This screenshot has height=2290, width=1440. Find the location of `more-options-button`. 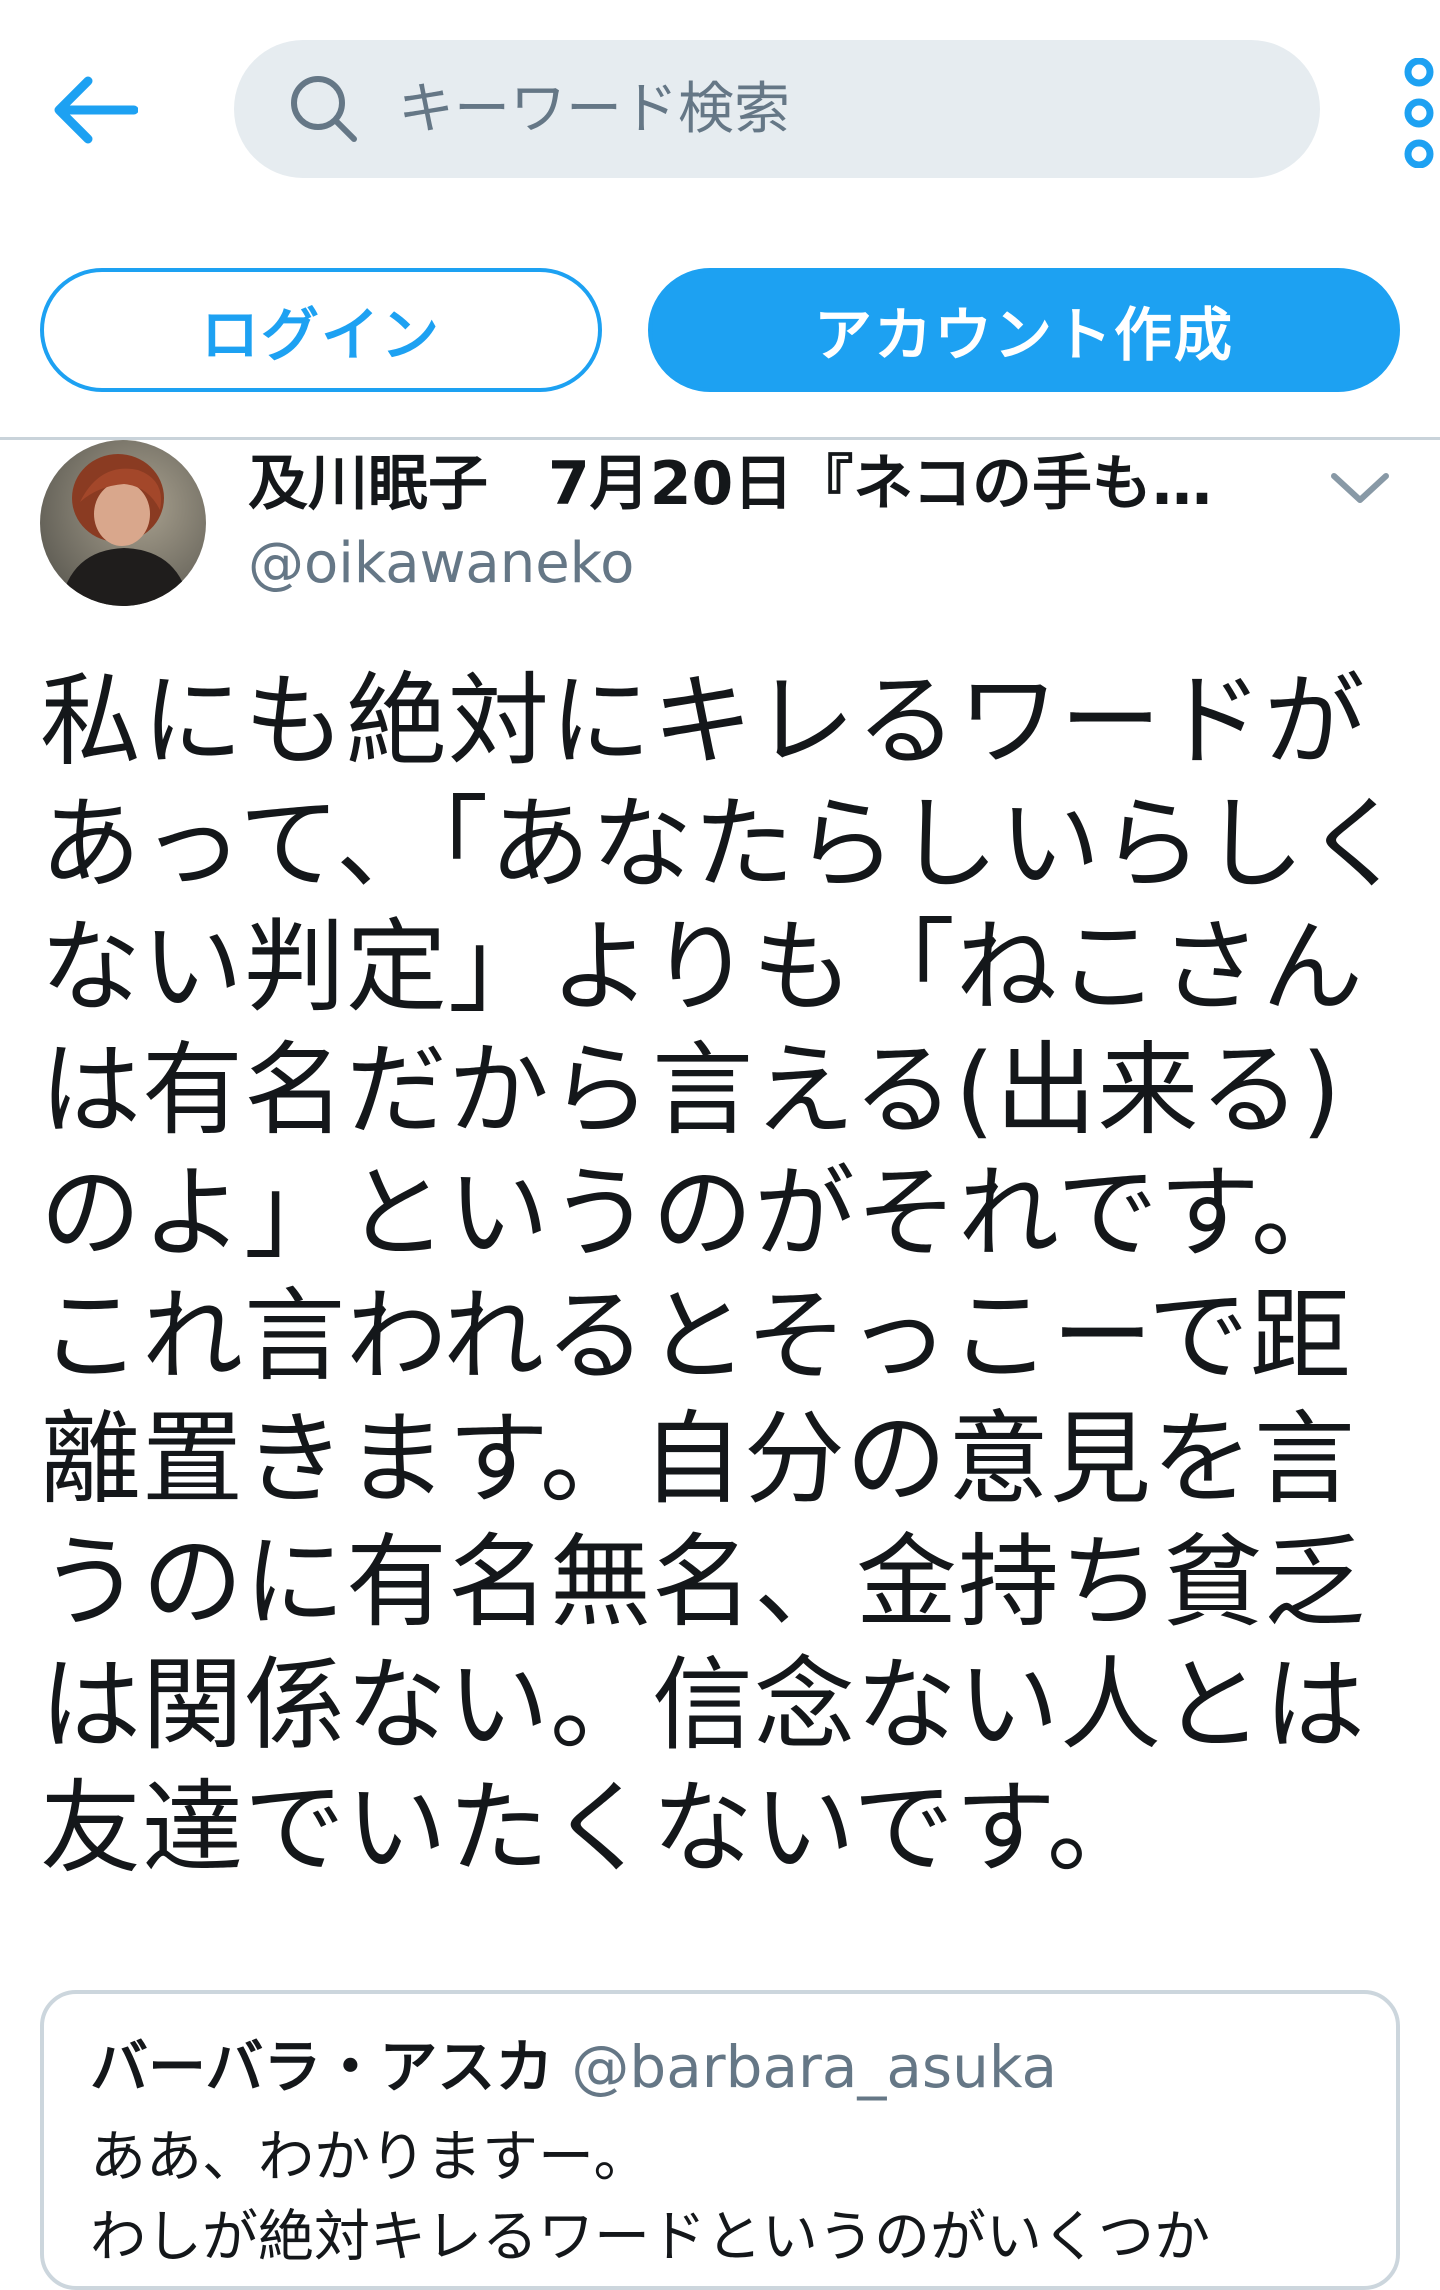

more-options-button is located at coordinates (1419, 113).